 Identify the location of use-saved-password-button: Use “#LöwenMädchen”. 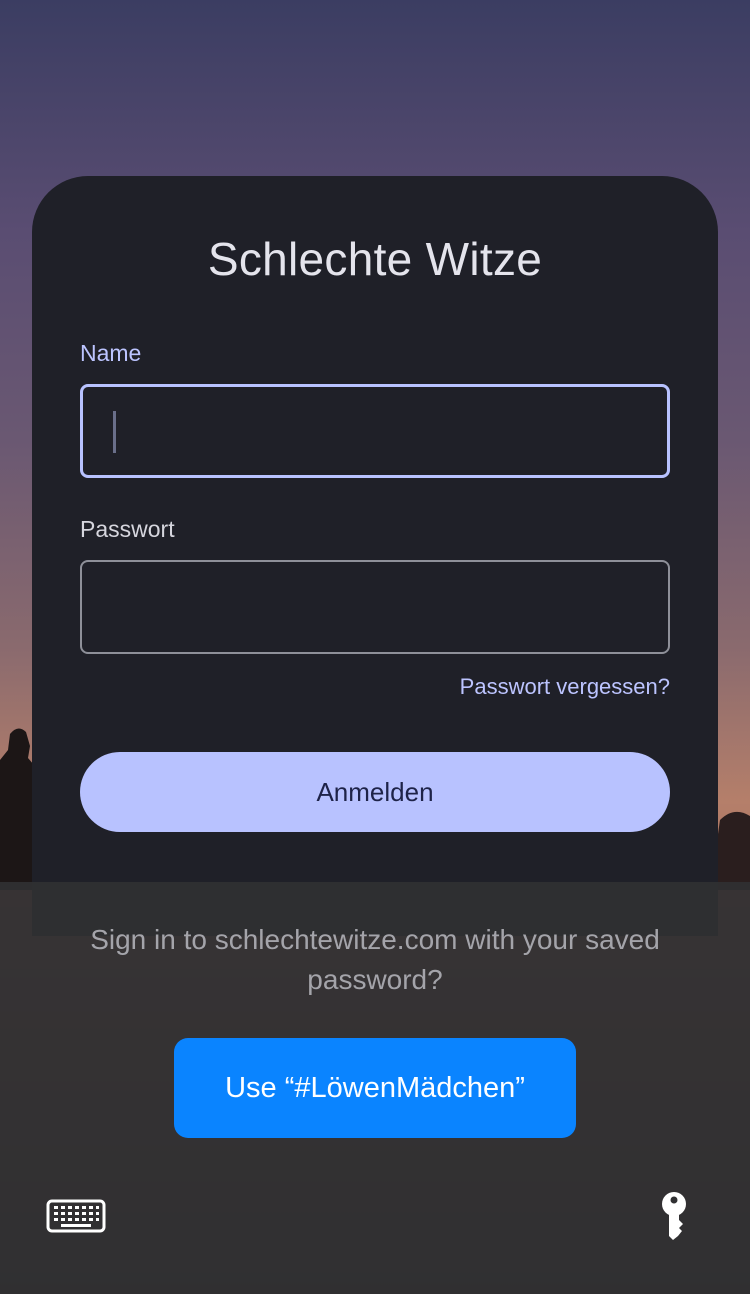
(375, 1088).